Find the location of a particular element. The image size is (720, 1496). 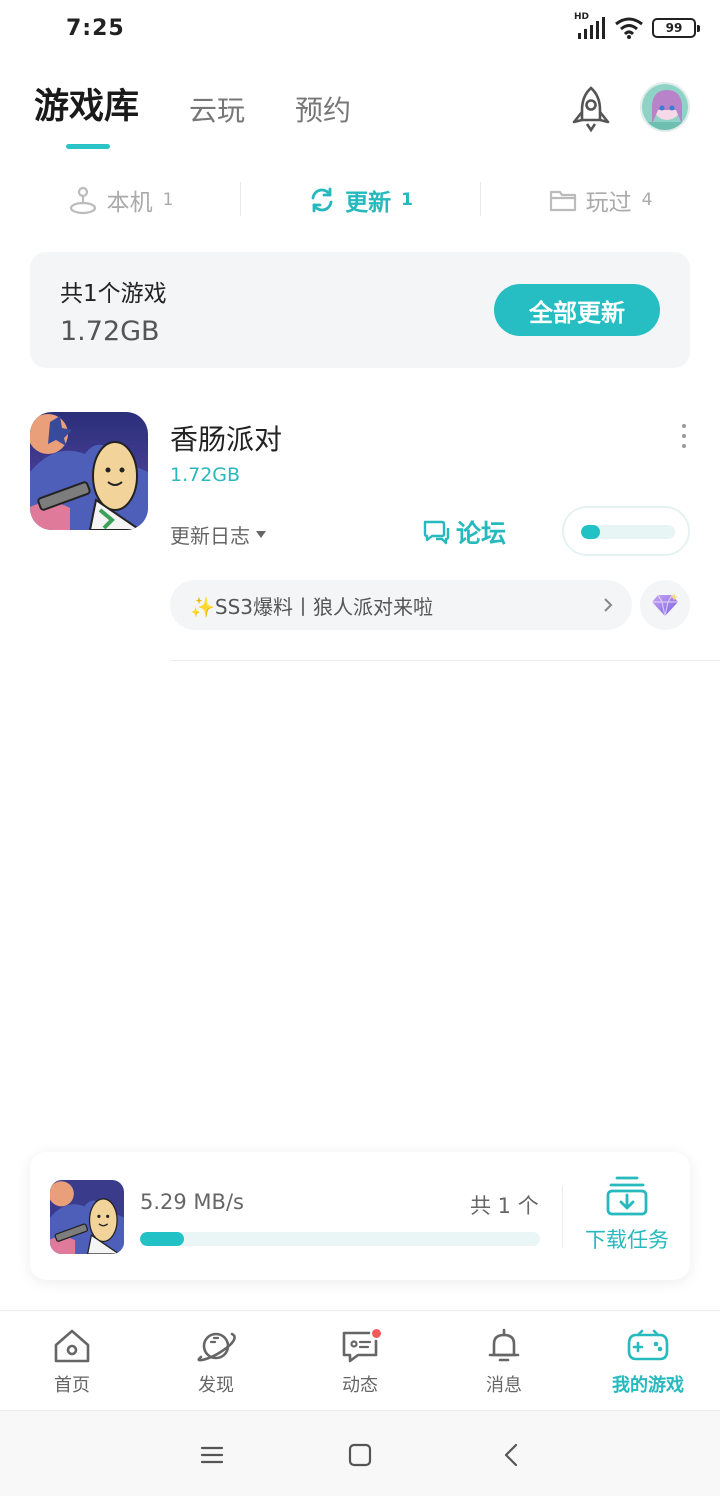

rocket-icon is located at coordinates (591, 109).